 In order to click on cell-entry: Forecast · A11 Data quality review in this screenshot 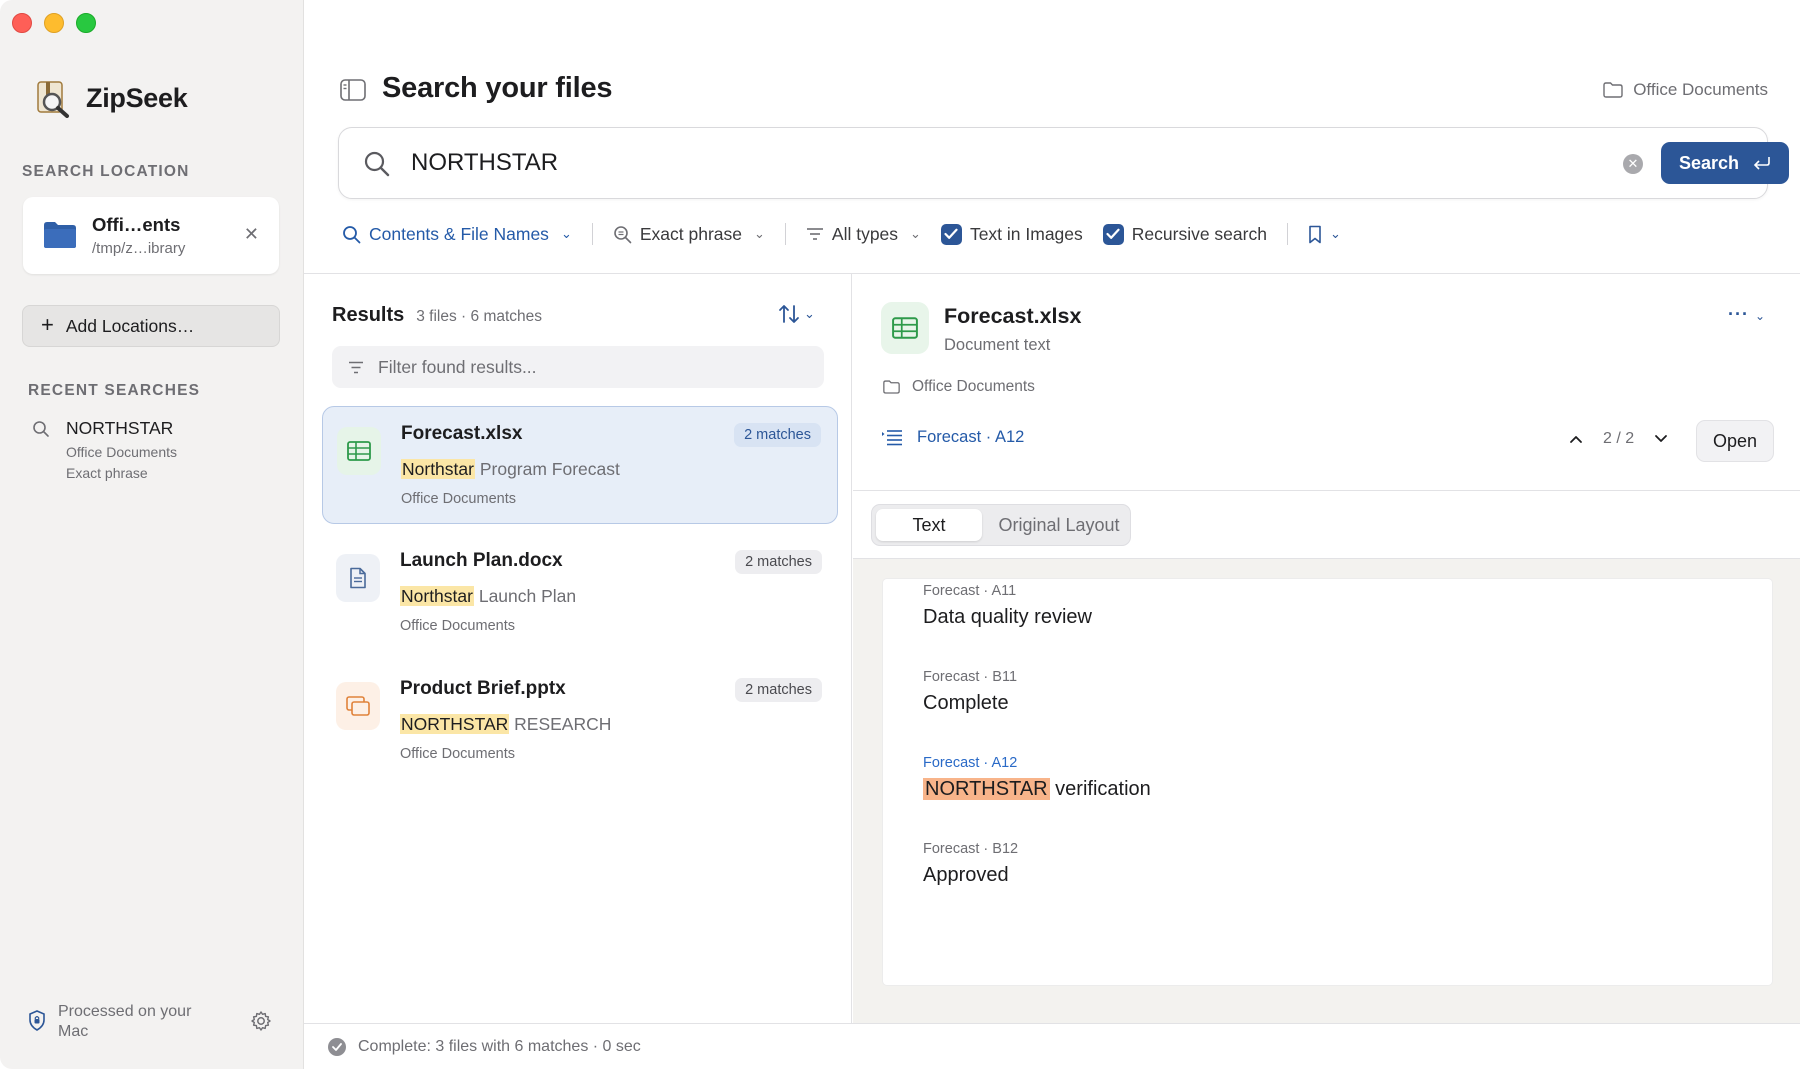, I will do `click(1007, 606)`.